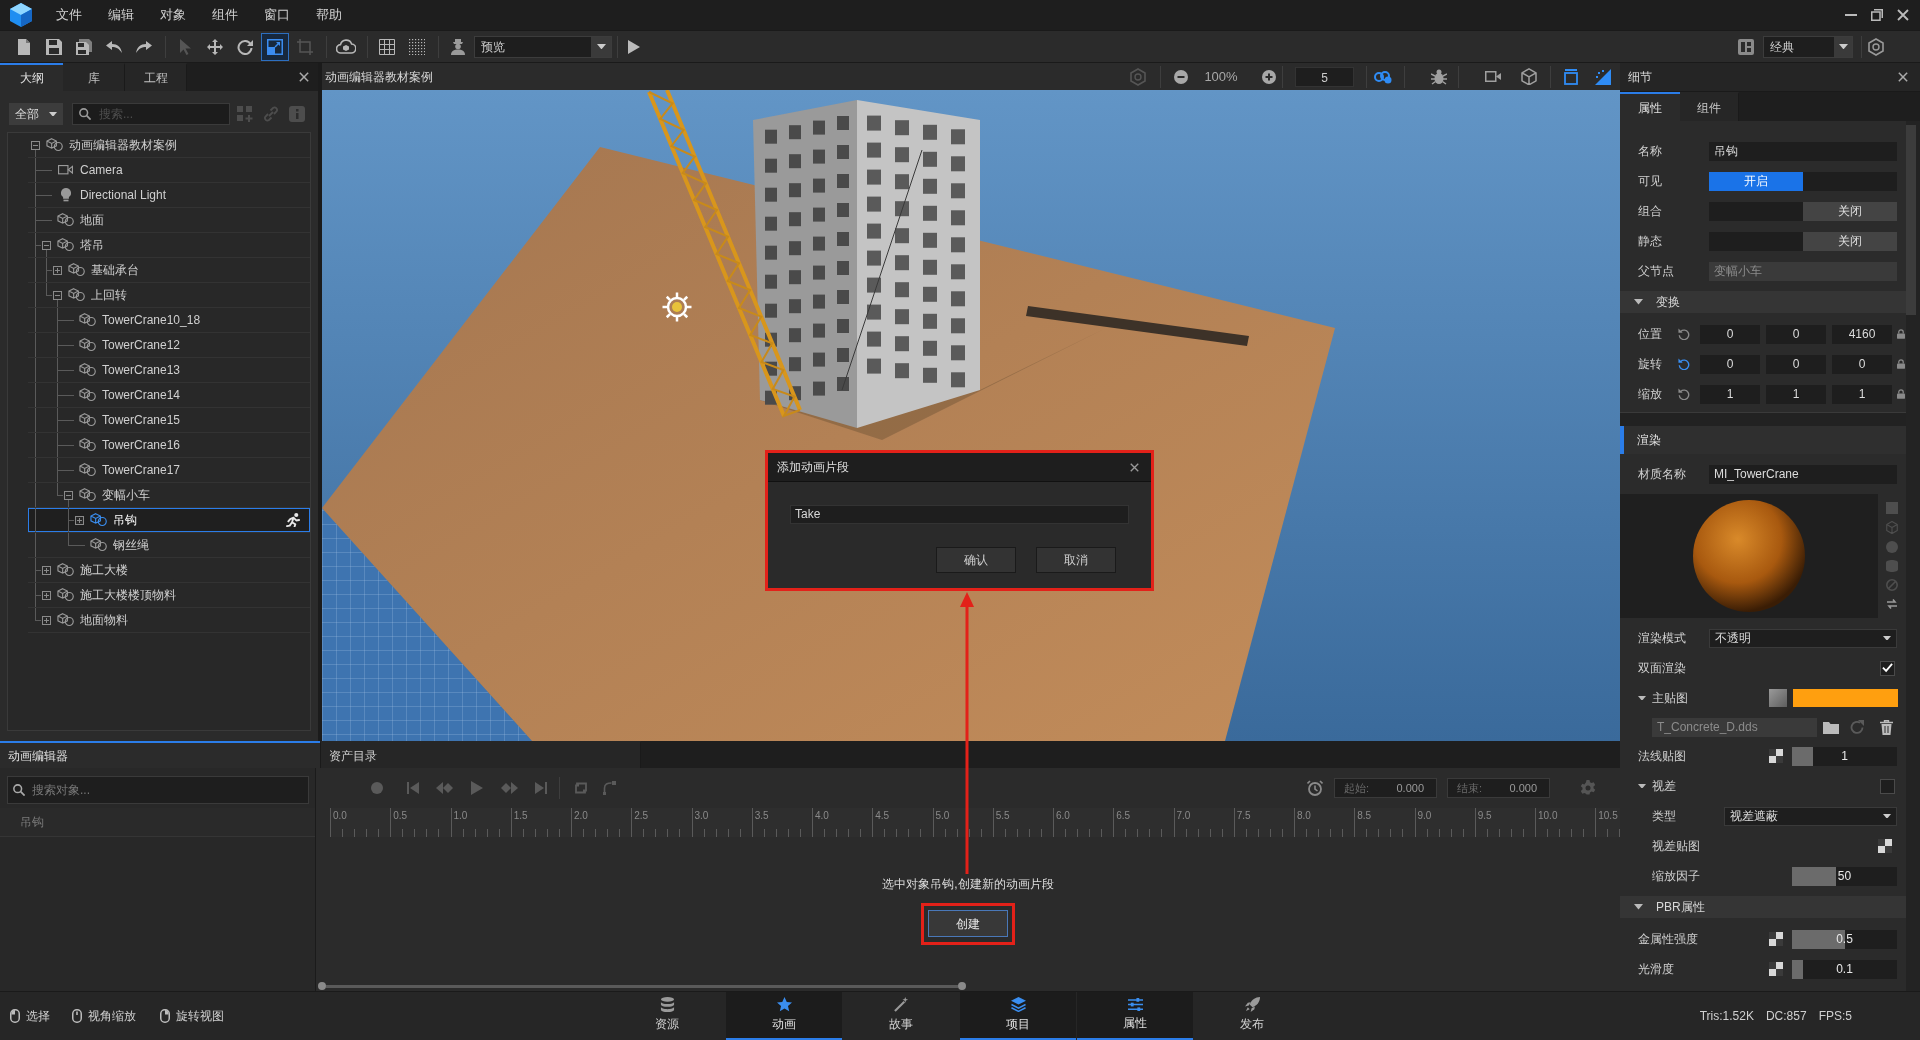 The height and width of the screenshot is (1040, 1920). I want to click on triangle-icon, so click(1603, 76).